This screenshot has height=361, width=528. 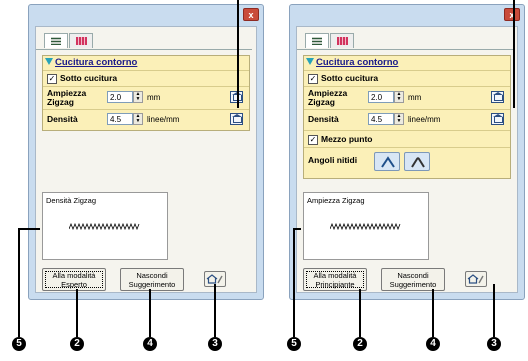 I want to click on hint-box: Densità Zigzag, so click(x=105, y=226).